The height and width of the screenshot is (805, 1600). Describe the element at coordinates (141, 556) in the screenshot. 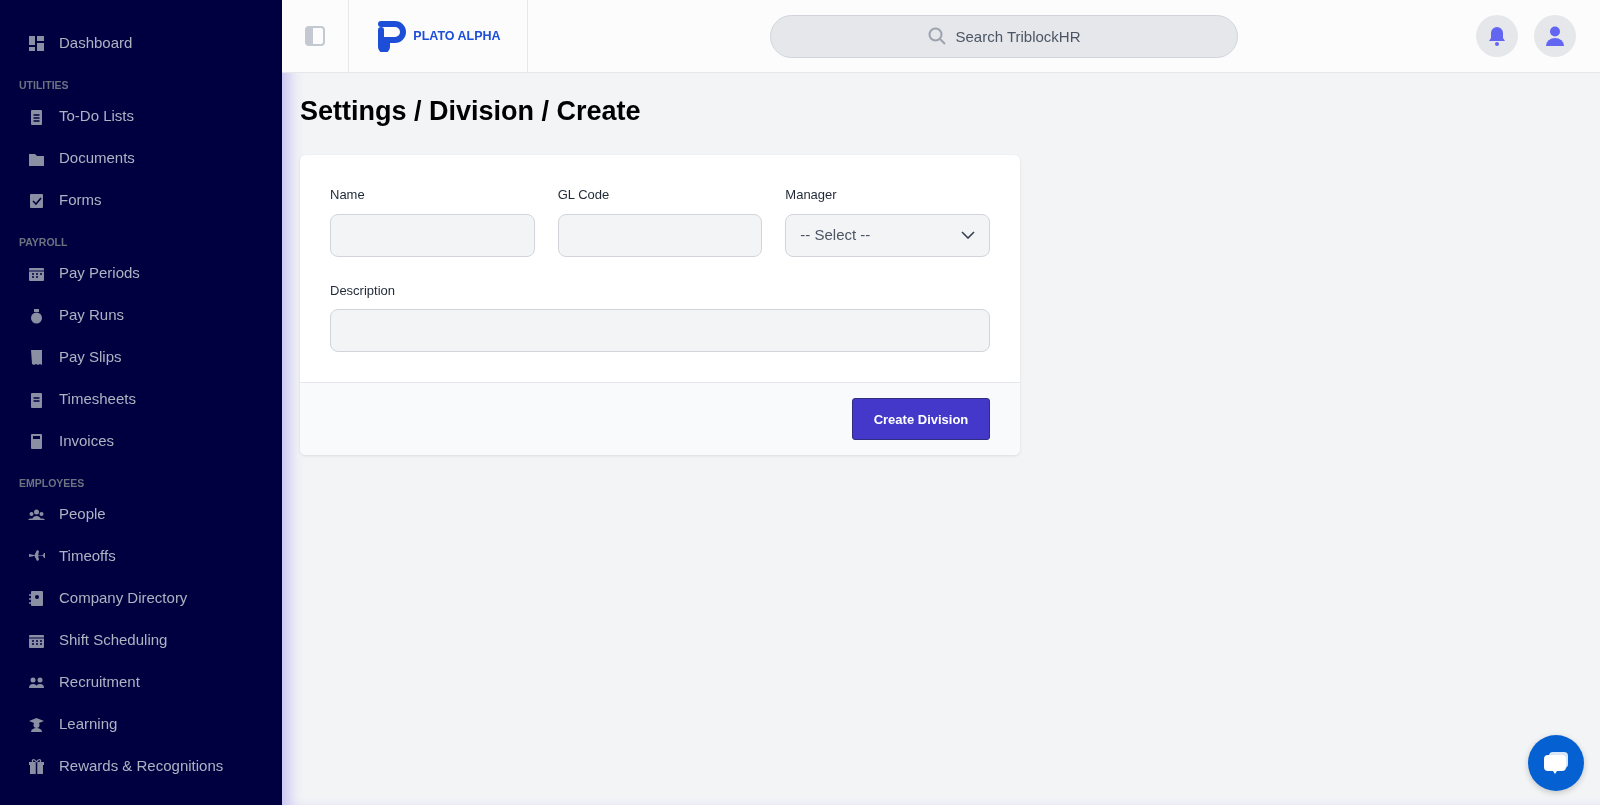

I see `sidebar-item: Timeoffs` at that location.